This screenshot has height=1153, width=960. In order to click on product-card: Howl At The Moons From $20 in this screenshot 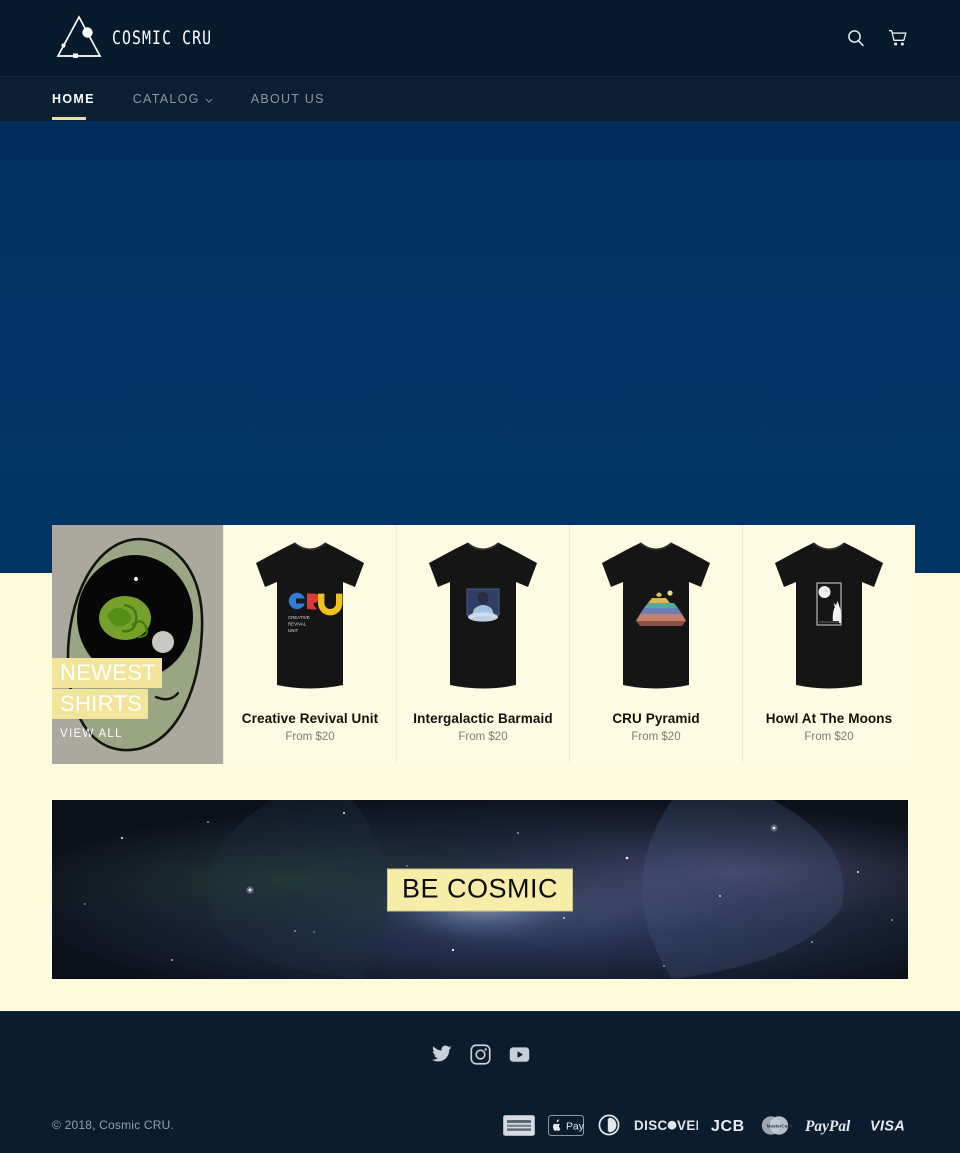, I will do `click(828, 644)`.